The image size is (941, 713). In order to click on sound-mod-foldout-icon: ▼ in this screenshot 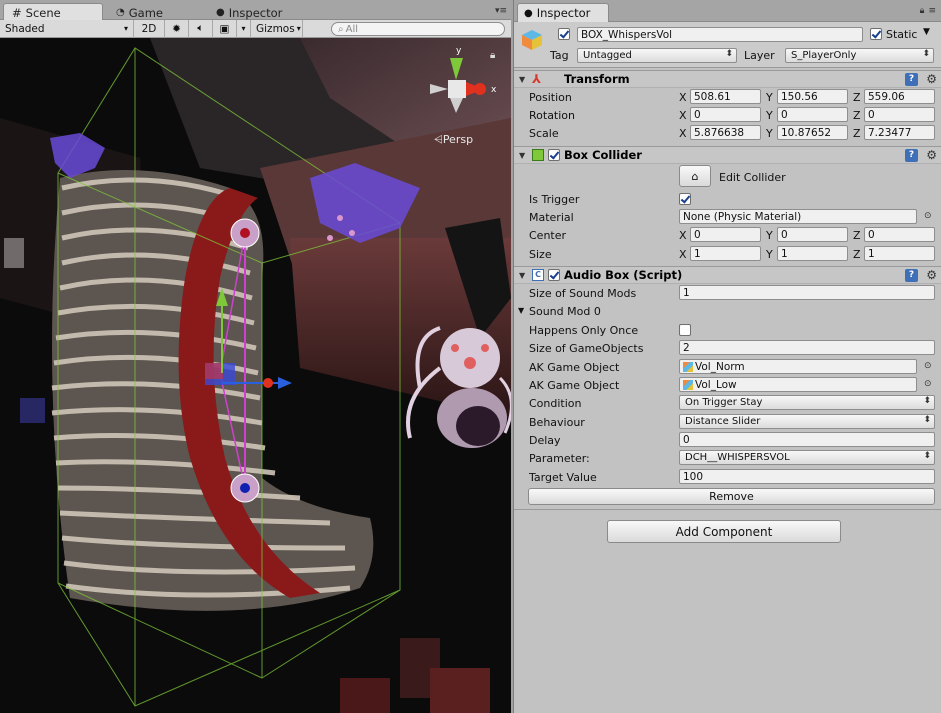, I will do `click(521, 310)`.